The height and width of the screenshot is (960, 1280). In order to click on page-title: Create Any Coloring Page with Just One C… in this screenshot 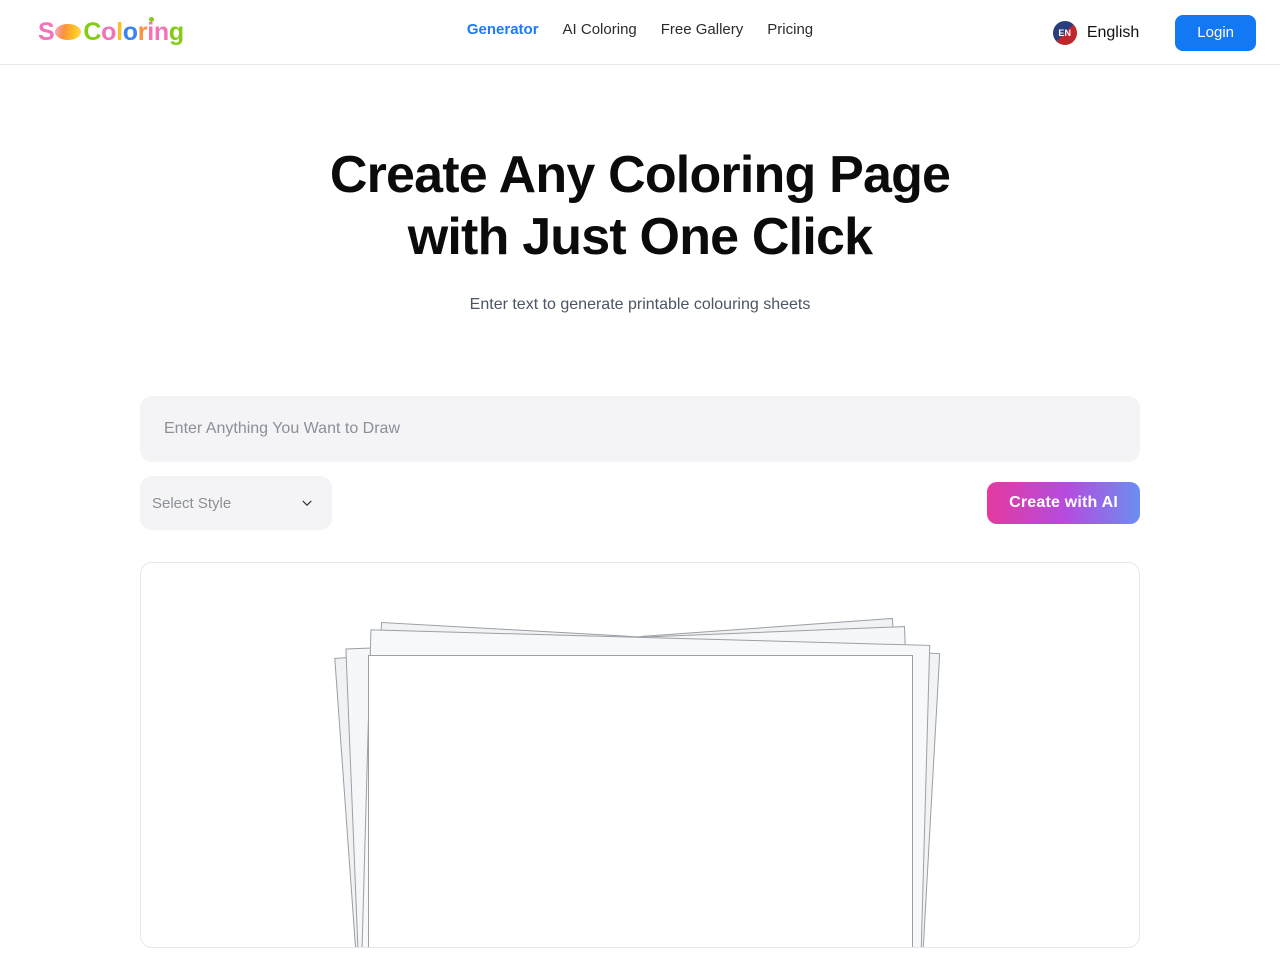, I will do `click(640, 206)`.